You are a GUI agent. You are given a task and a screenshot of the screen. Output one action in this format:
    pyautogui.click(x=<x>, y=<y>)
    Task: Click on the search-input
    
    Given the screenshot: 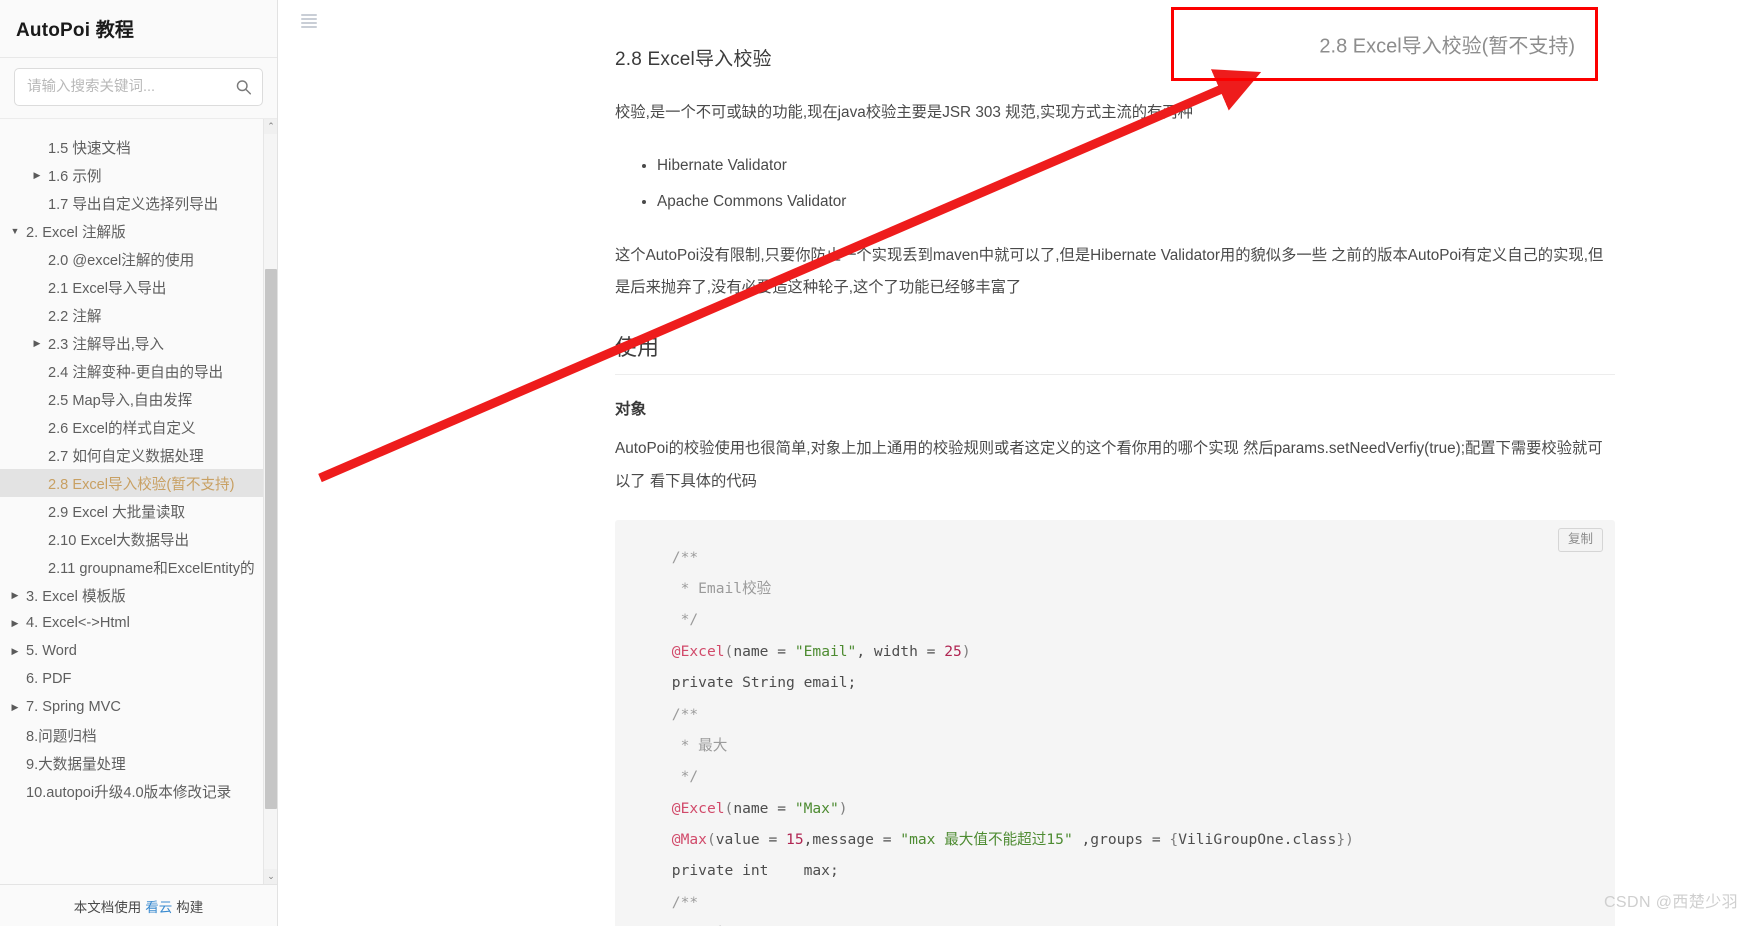 What is the action you would take?
    pyautogui.click(x=138, y=87)
    